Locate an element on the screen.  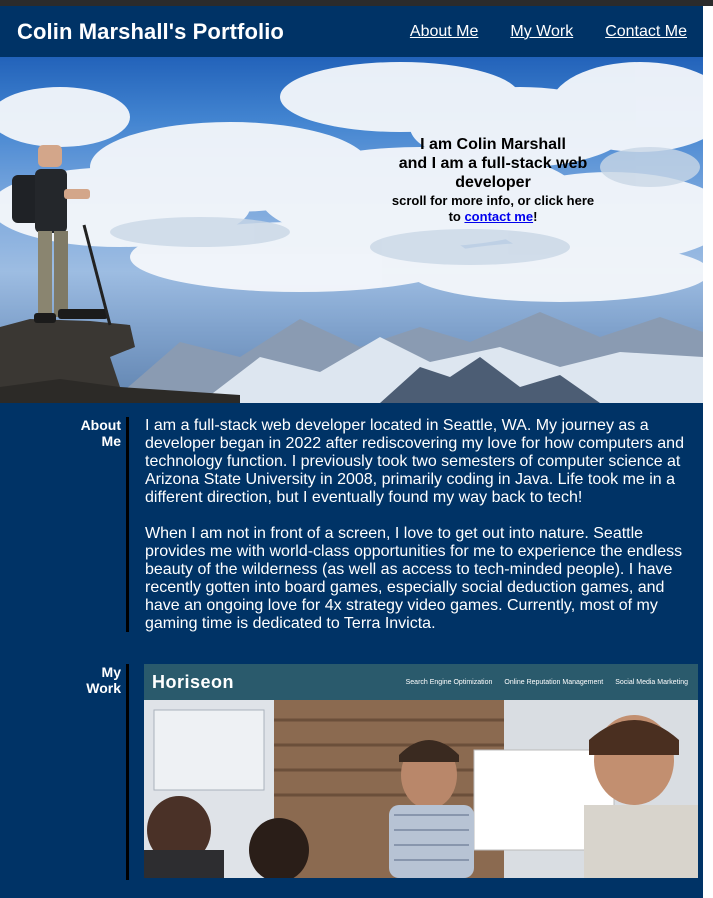
site-title: Colin Marshall's Portfolio is located at coordinates (150, 31).